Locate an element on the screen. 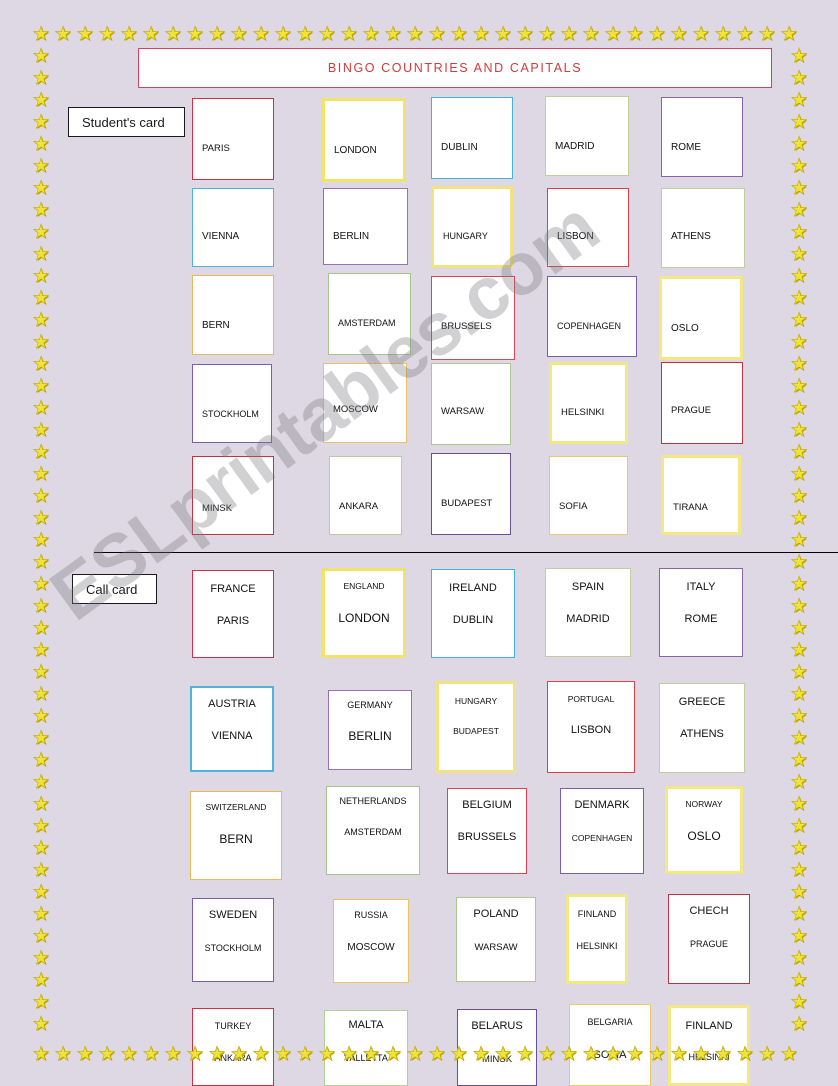 This screenshot has height=1086, width=838. student-card-label-text: Student's card is located at coordinates (123, 122).